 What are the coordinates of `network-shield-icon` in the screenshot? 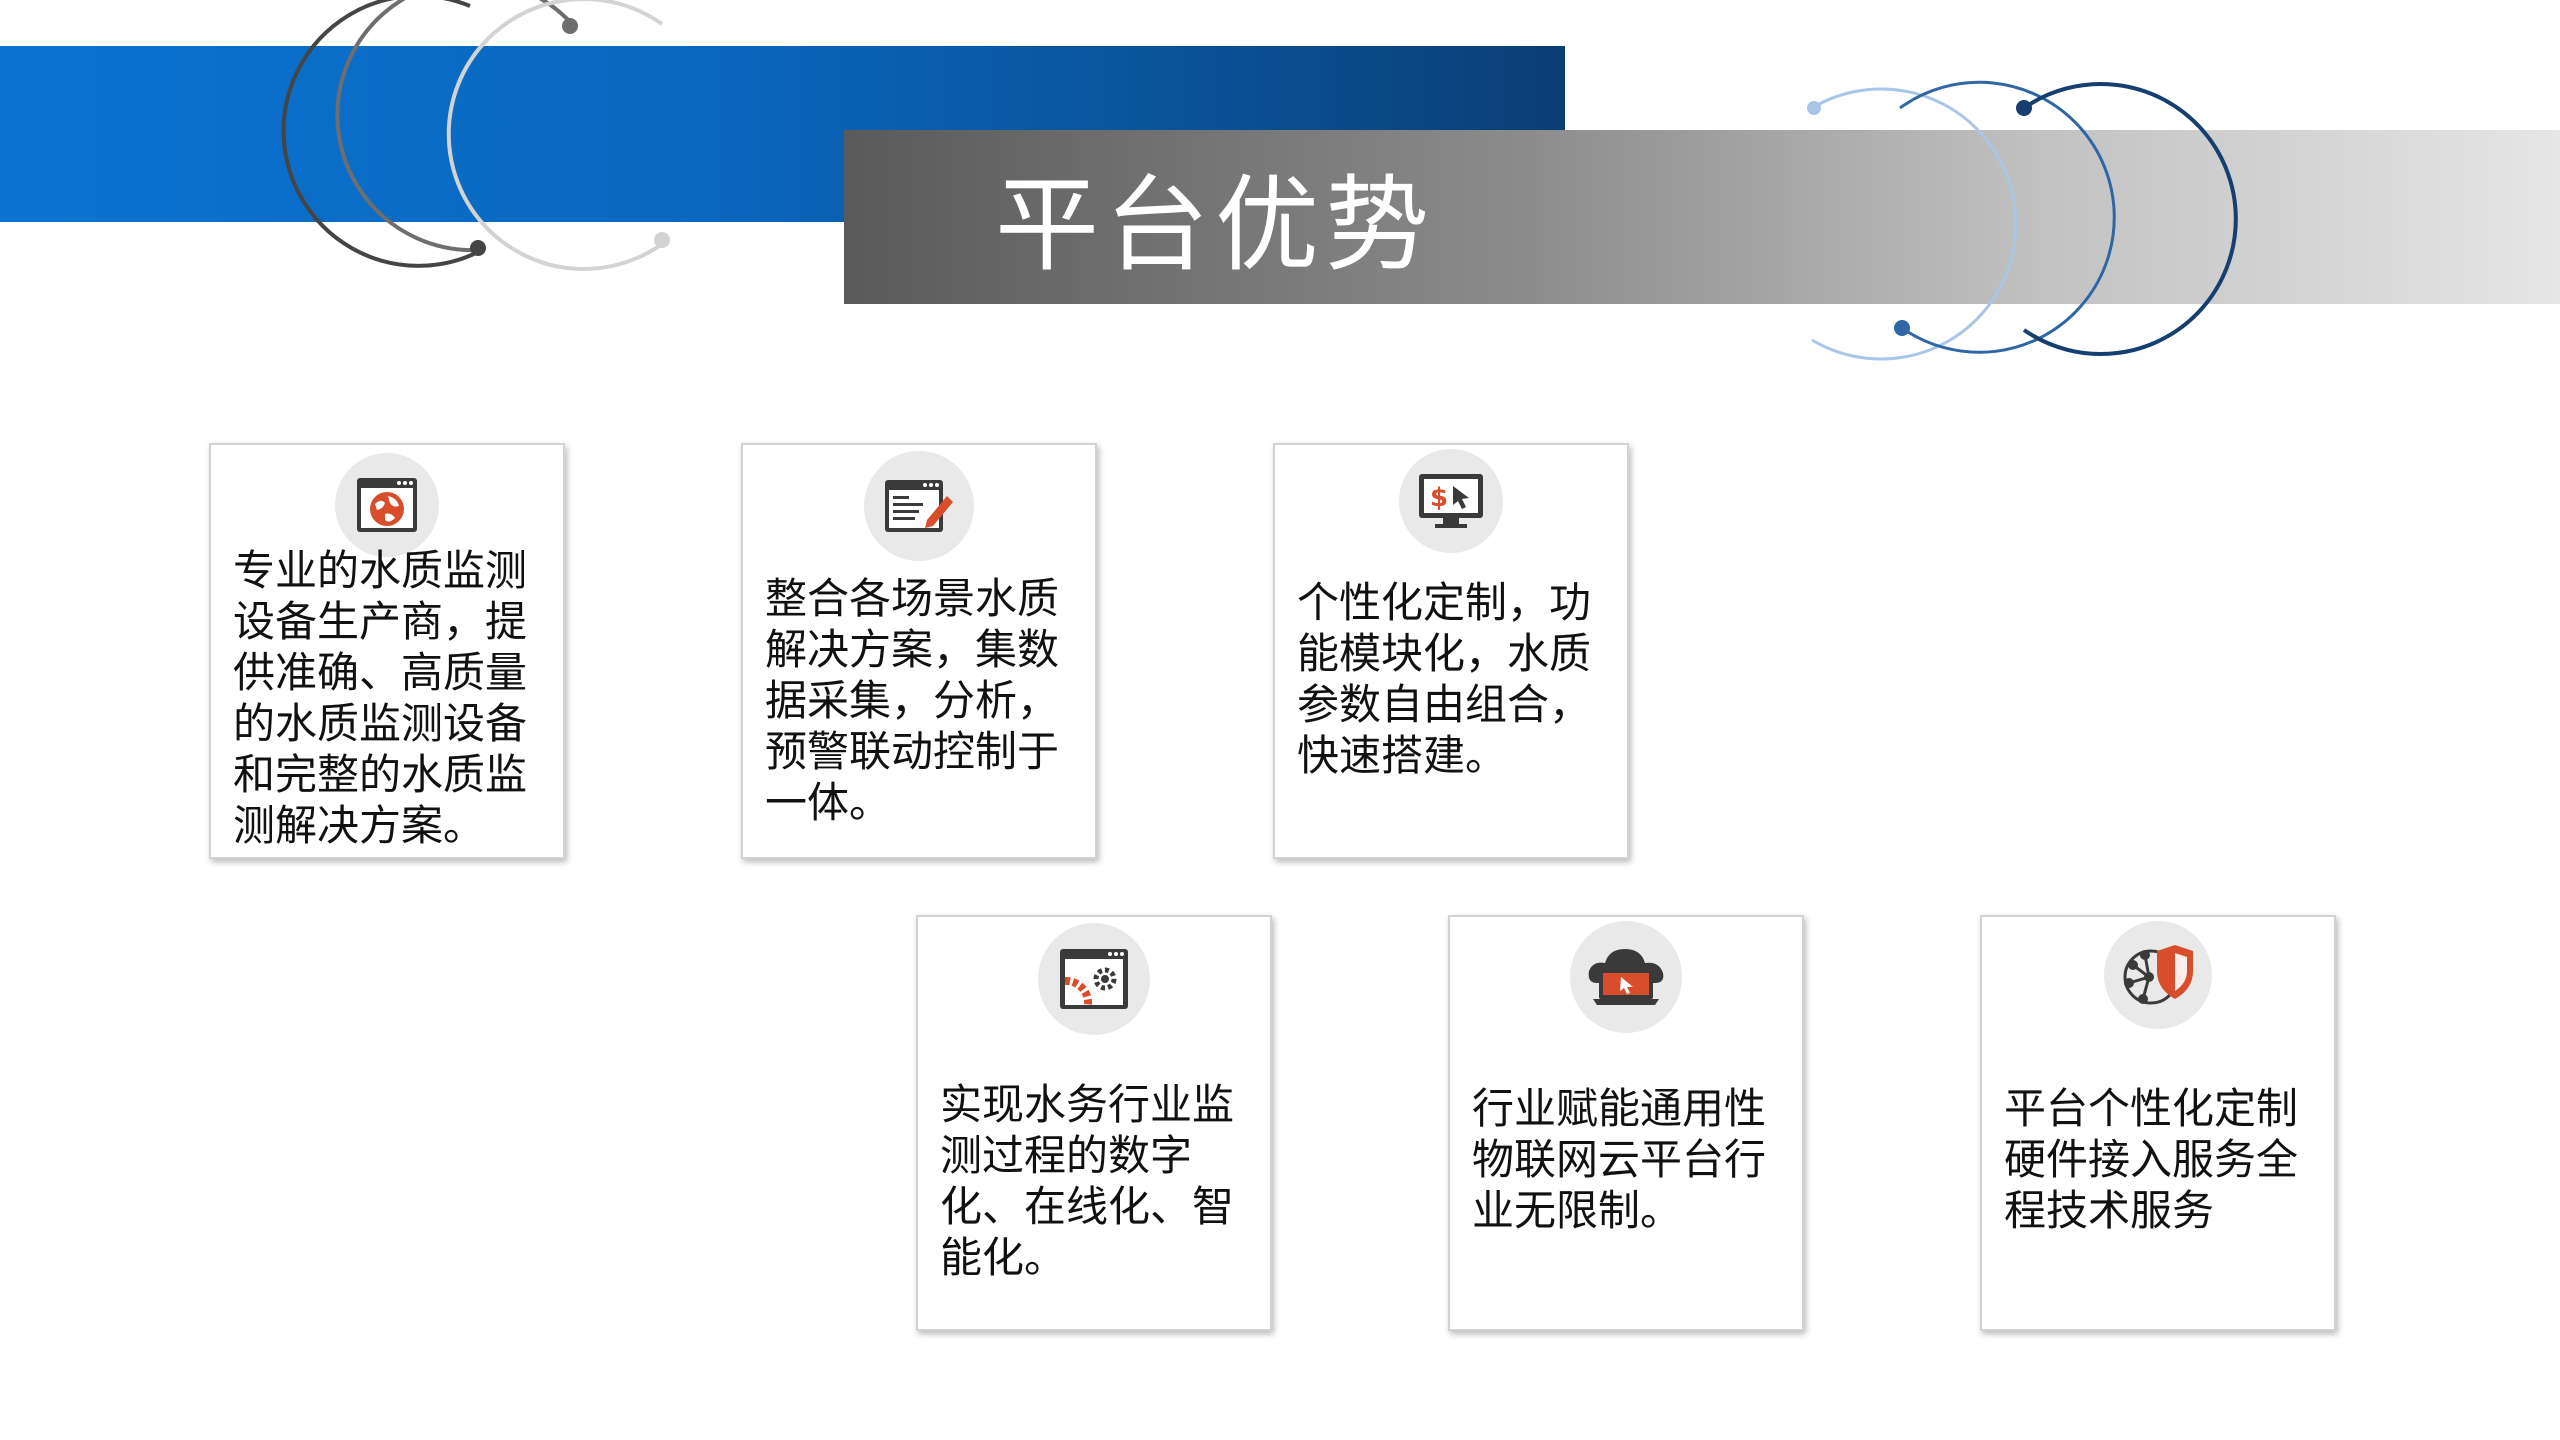 It's located at (2158, 975).